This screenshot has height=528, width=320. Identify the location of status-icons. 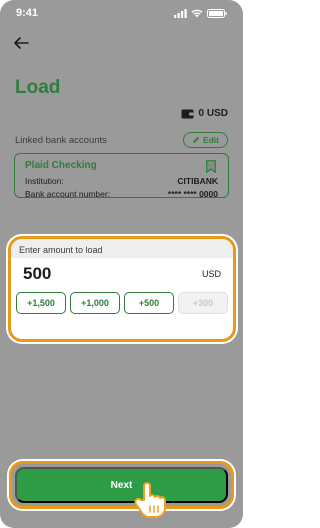
(200, 13).